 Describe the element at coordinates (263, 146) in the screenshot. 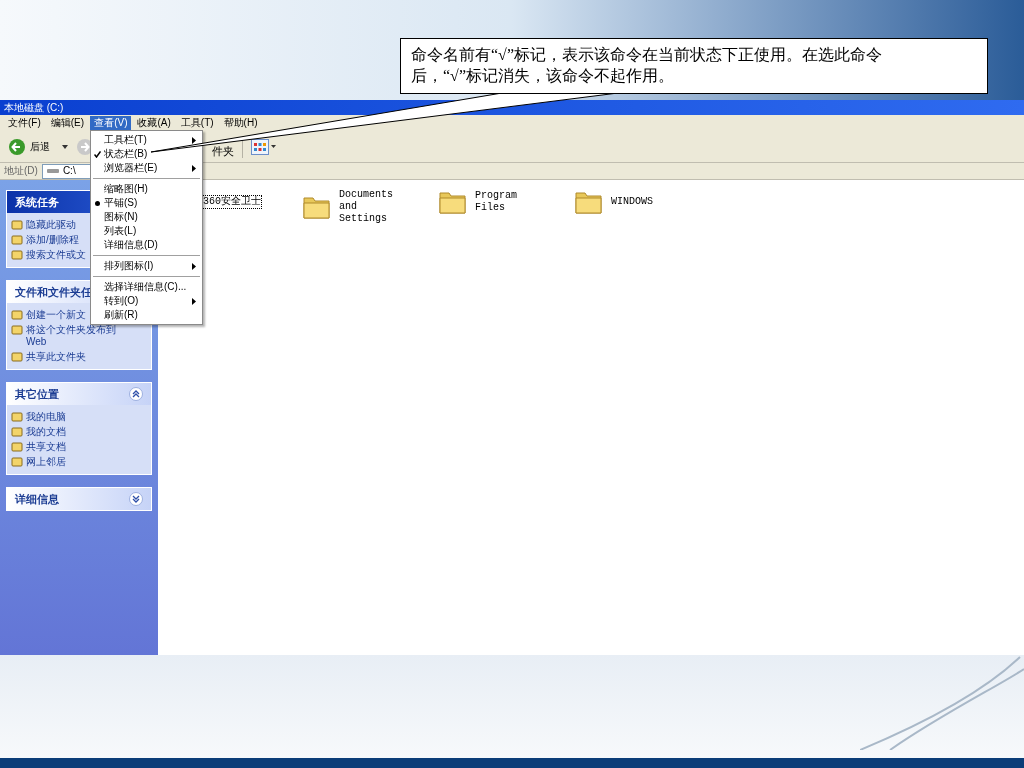

I see `views-button` at that location.